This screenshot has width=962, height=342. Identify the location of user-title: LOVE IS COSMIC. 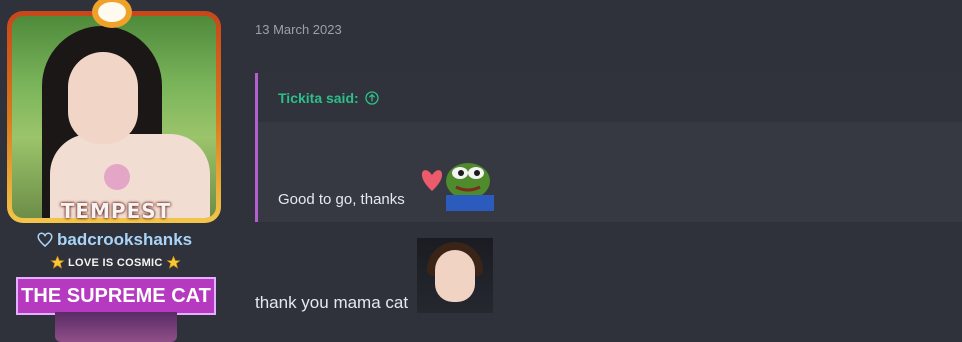
(115, 262).